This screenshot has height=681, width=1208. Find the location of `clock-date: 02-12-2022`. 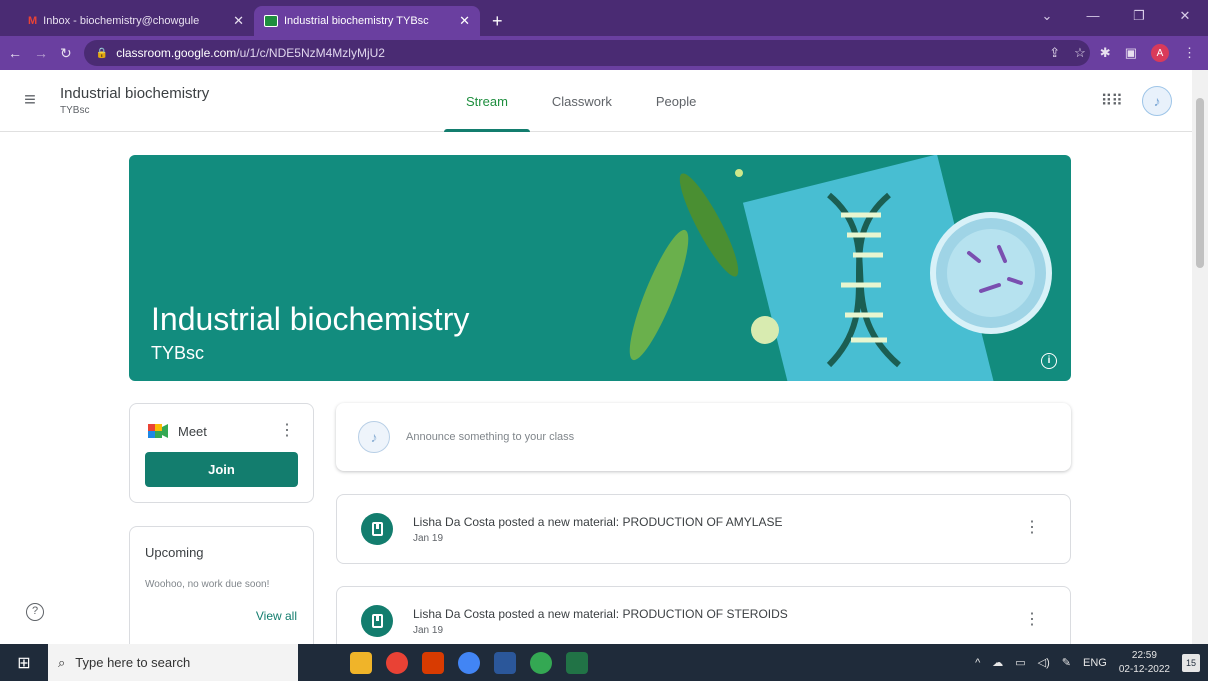

clock-date: 02-12-2022 is located at coordinates (1144, 669).